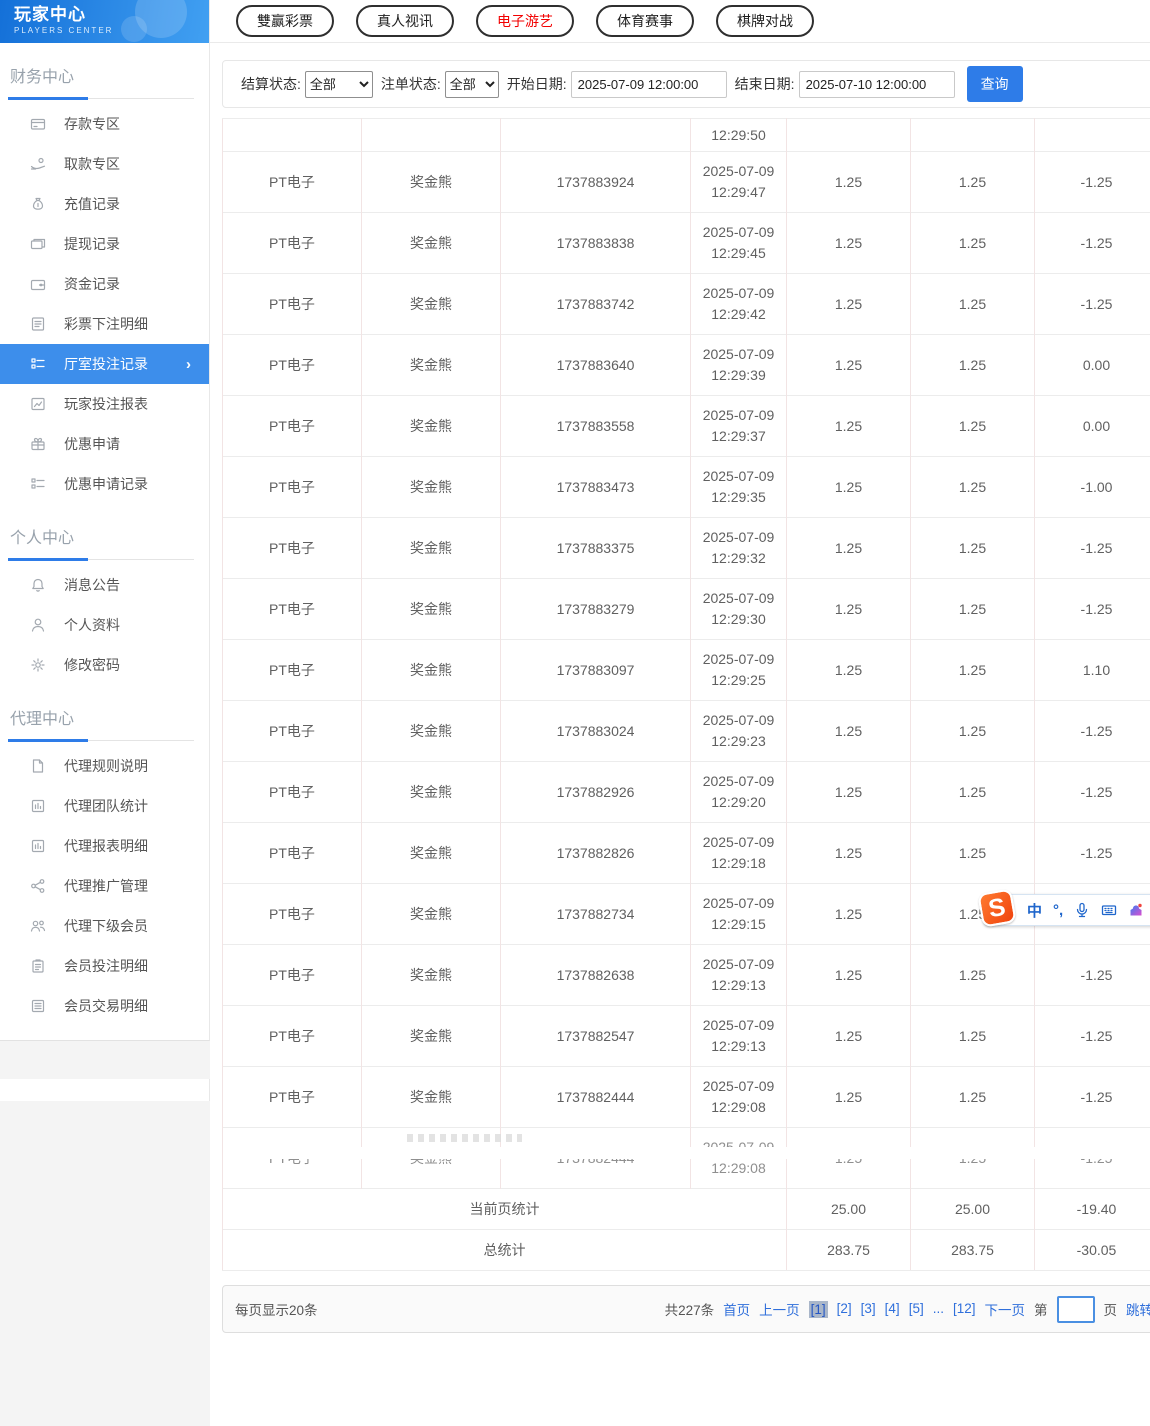  What do you see at coordinates (765, 21) in the screenshot?
I see `tab-5: 棋牌对战` at bounding box center [765, 21].